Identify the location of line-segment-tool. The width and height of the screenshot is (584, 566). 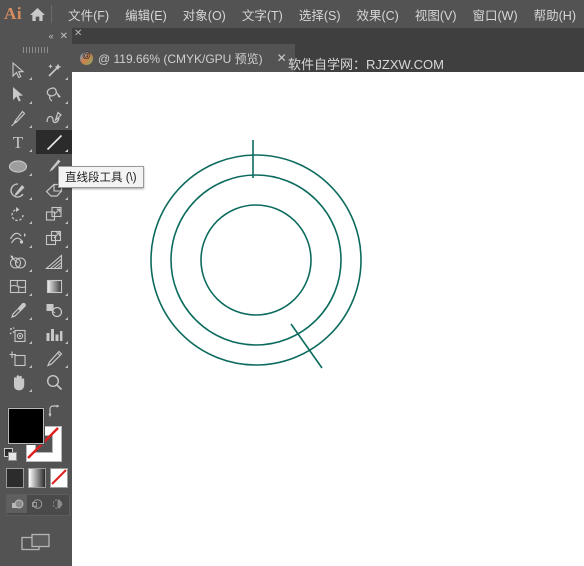
(54, 142).